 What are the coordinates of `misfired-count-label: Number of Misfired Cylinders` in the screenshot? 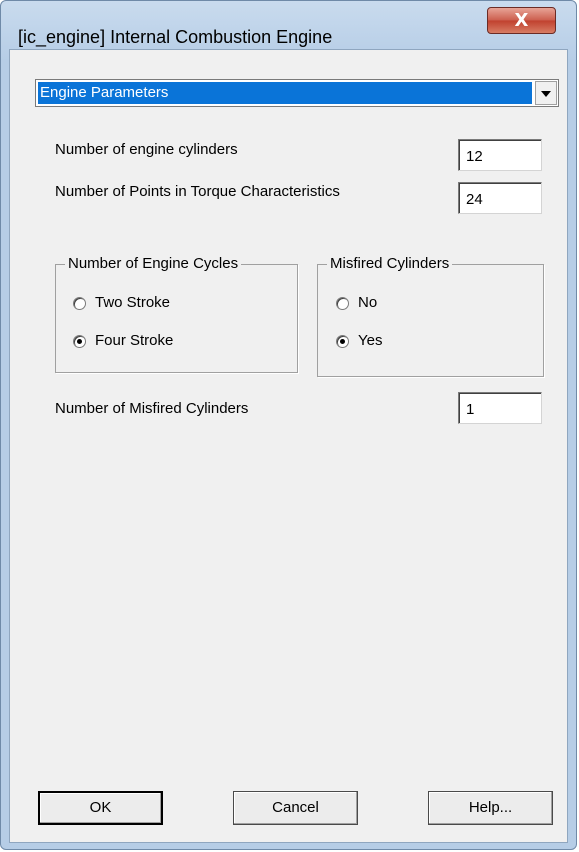 It's located at (152, 408).